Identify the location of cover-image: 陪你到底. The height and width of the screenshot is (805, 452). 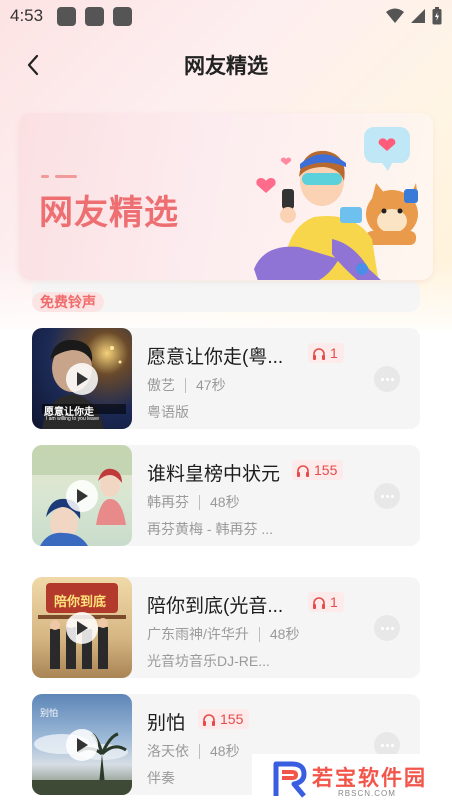
(82, 627).